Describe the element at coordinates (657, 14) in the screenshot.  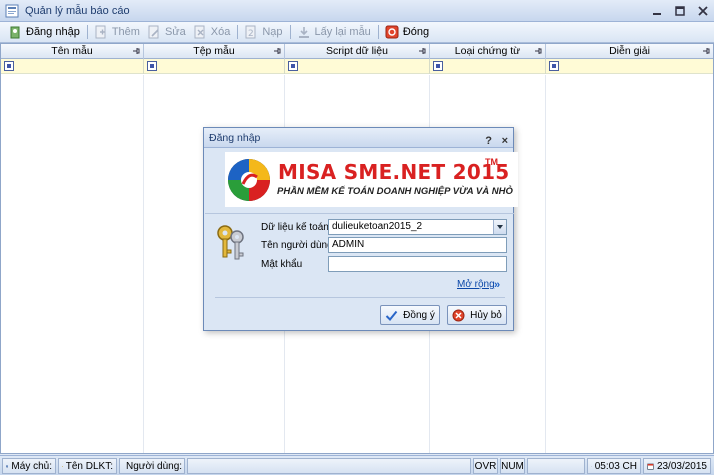
I see `minimize-icon` at that location.